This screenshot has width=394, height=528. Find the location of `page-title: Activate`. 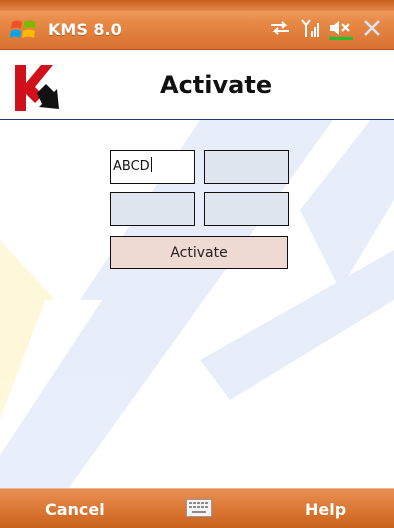

page-title: Activate is located at coordinates (216, 85).